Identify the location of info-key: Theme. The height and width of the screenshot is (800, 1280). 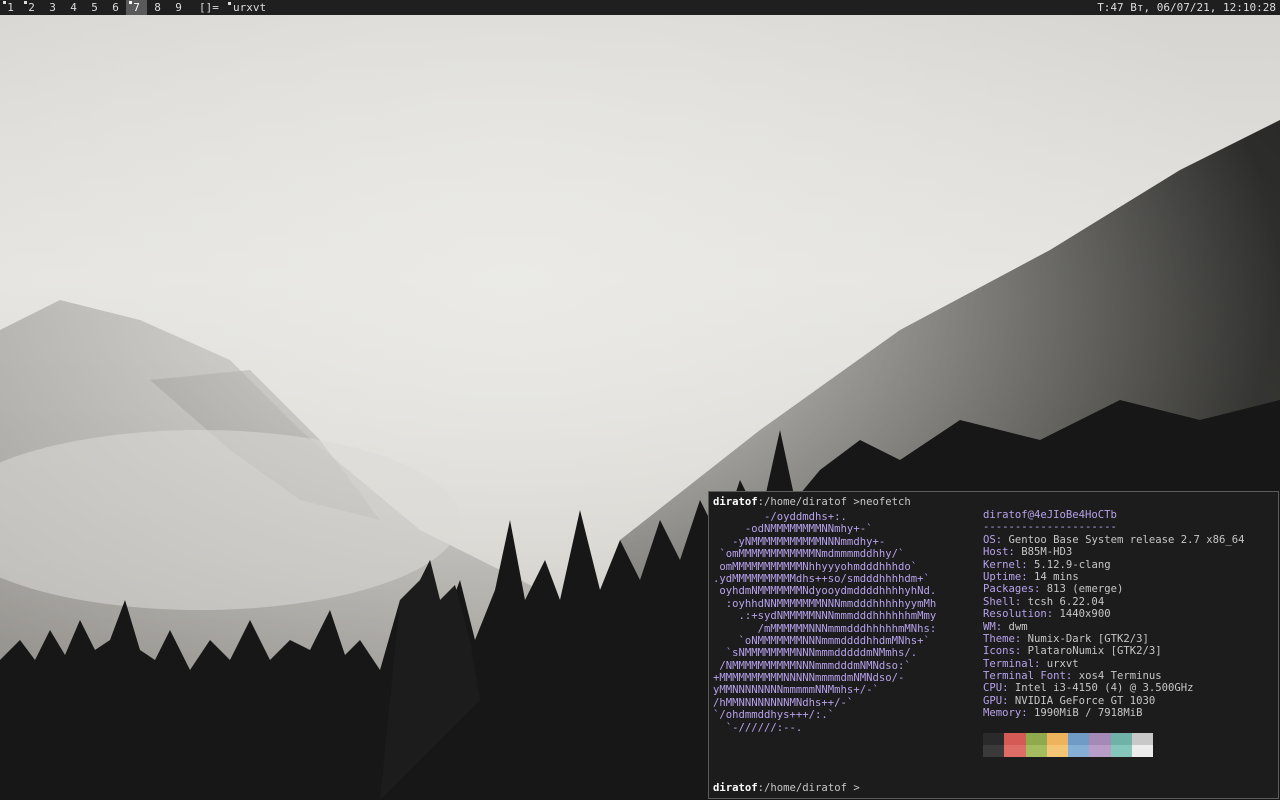
(999, 638).